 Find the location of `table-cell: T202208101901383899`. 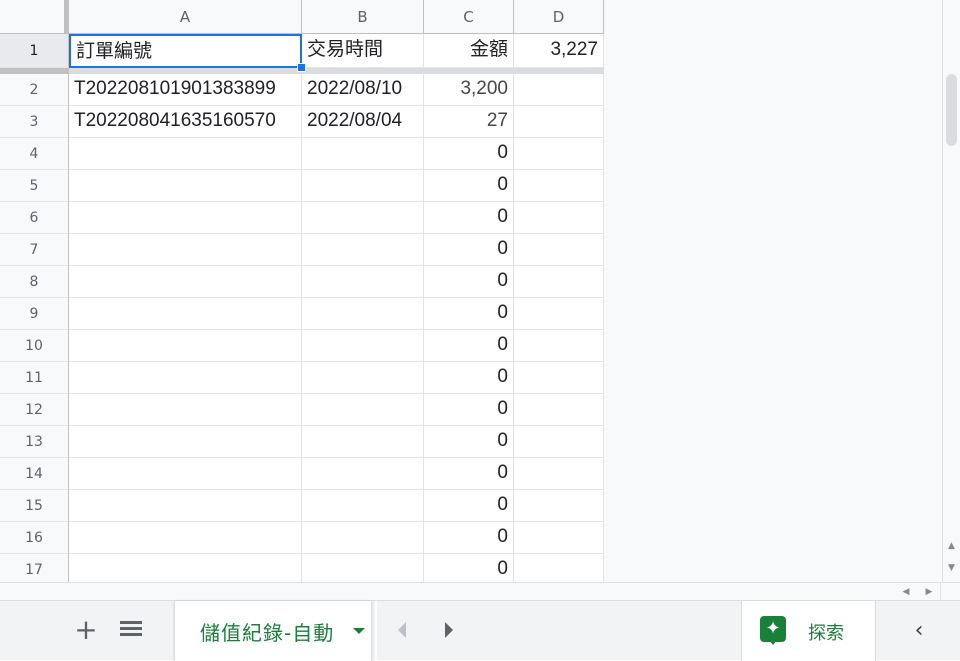

table-cell: T202208101901383899 is located at coordinates (185, 90).